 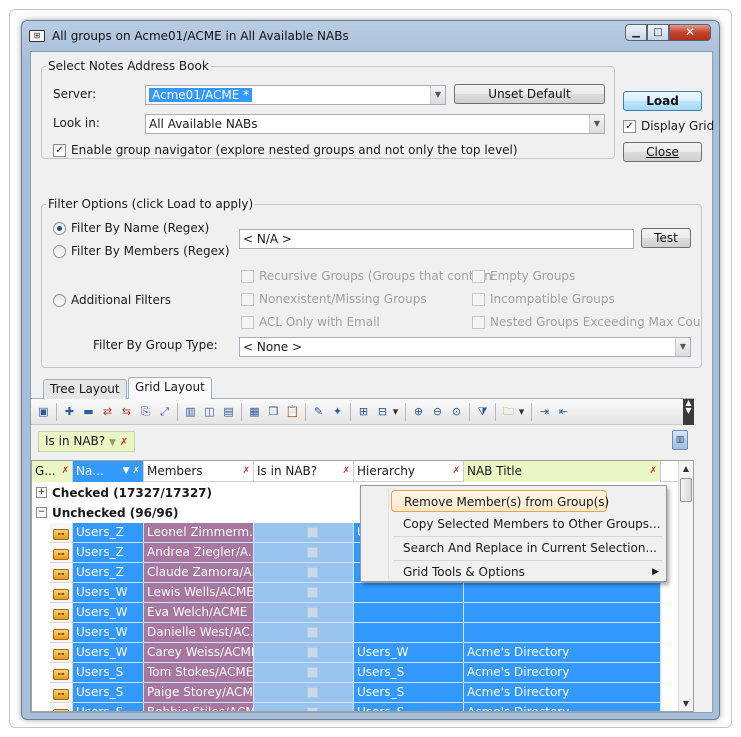 I want to click on column-header-members: Members ✗, so click(x=199, y=471).